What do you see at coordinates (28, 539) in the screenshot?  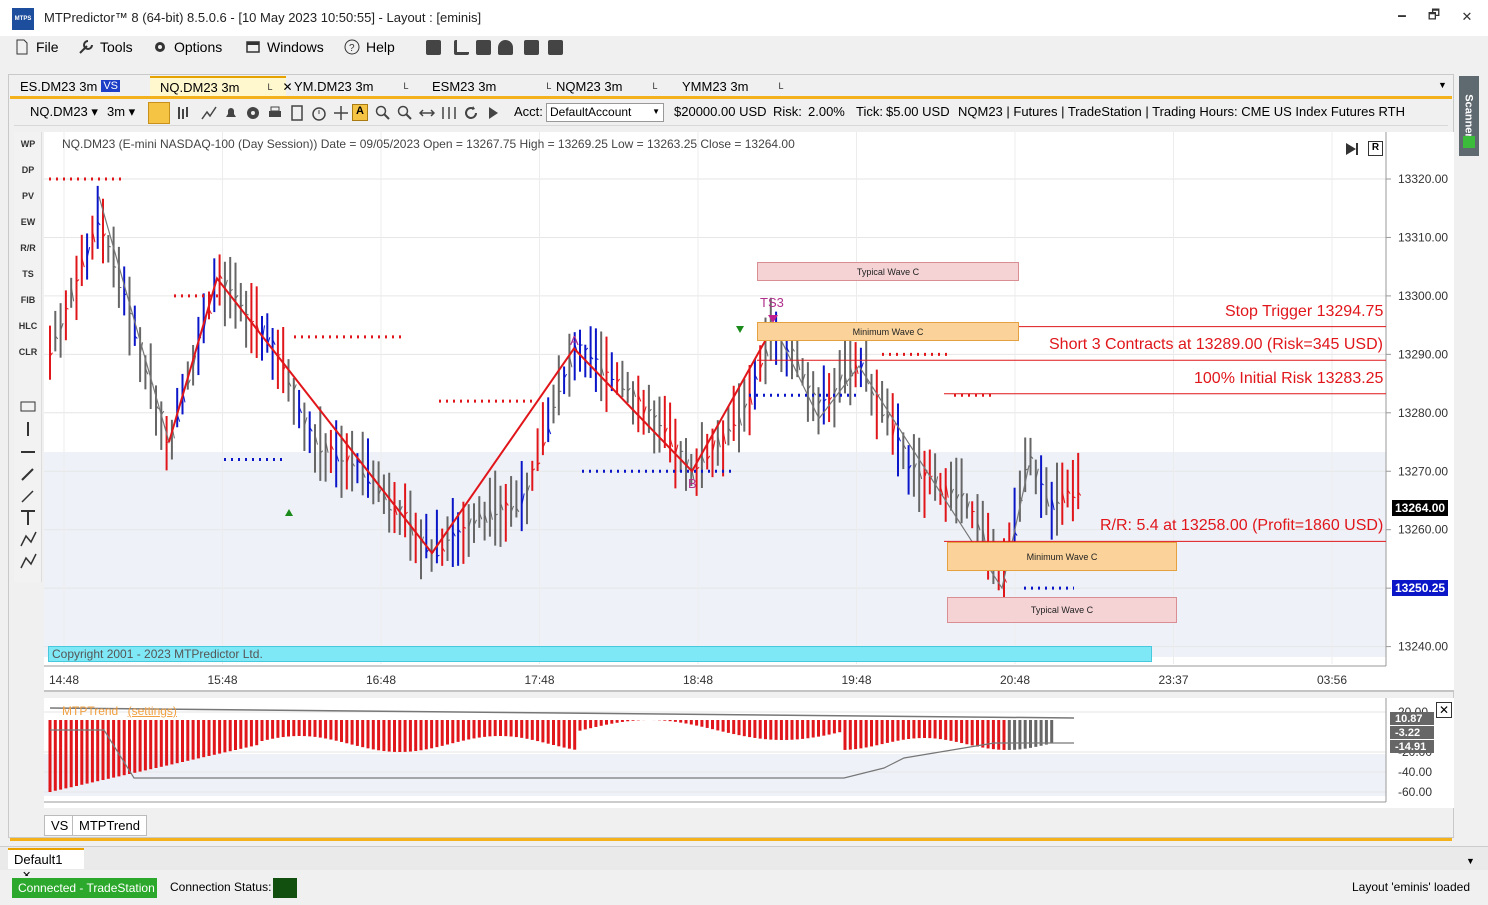 I see `wave-tool-icon` at bounding box center [28, 539].